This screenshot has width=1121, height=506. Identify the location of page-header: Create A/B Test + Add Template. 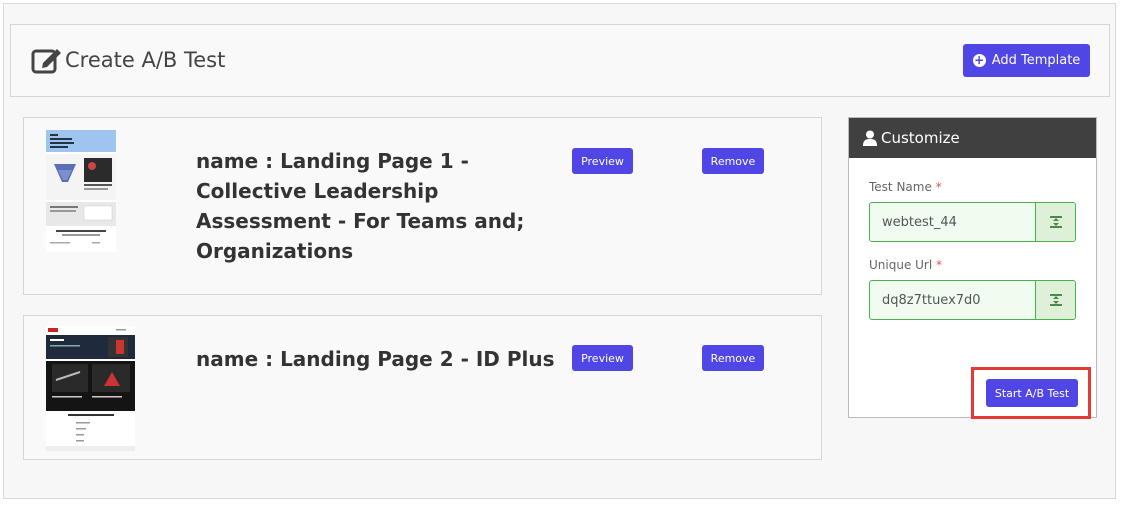
(560, 60).